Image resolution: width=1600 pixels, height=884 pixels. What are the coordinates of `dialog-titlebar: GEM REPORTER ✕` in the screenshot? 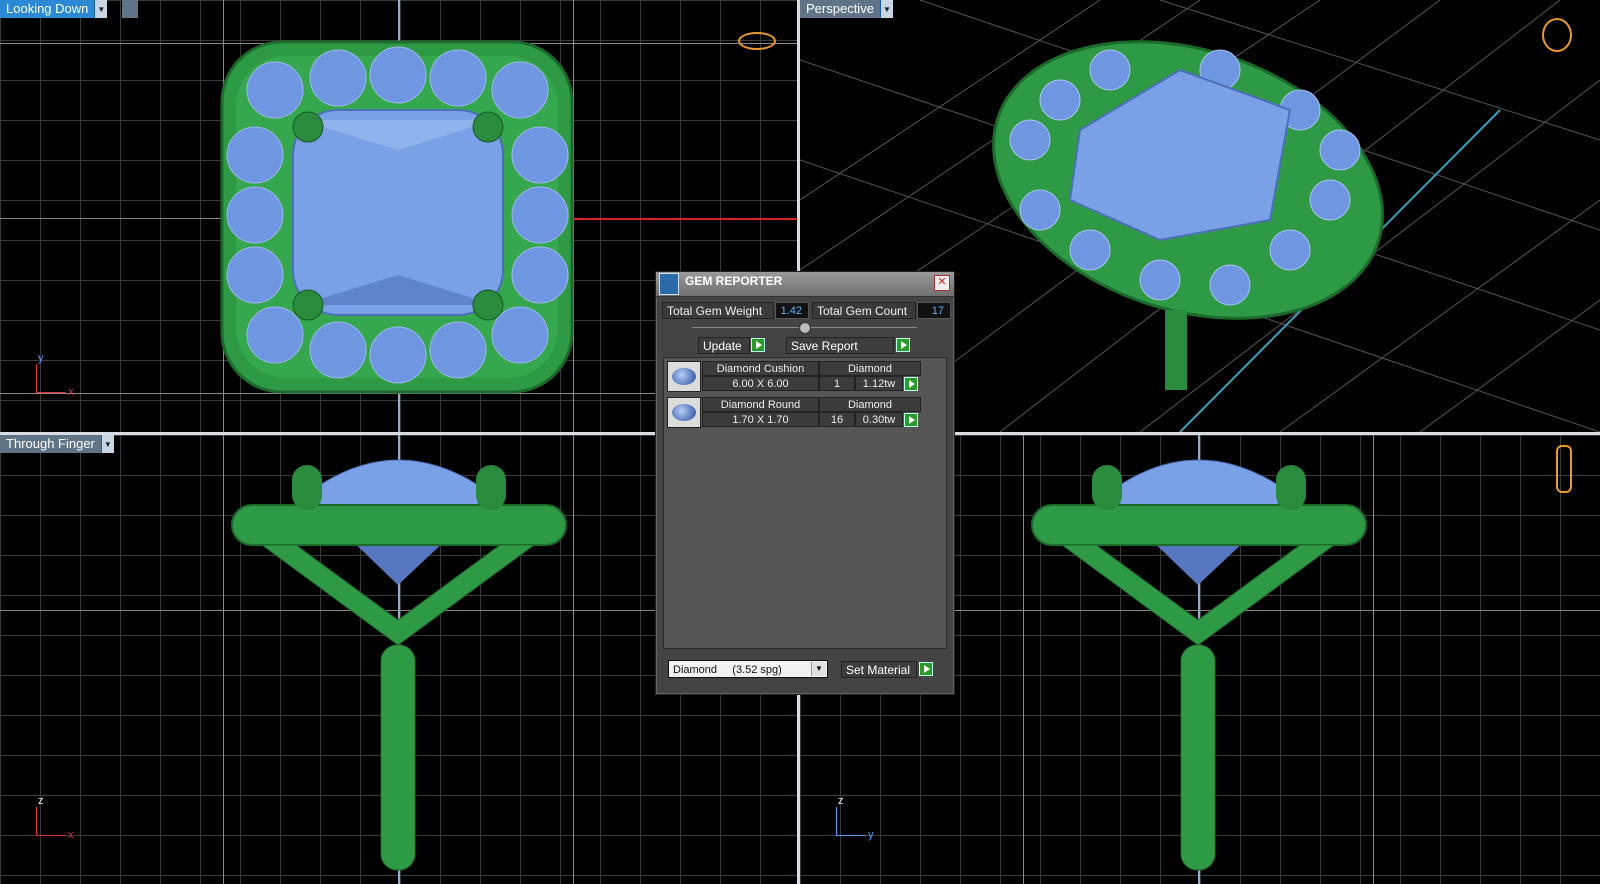 It's located at (805, 284).